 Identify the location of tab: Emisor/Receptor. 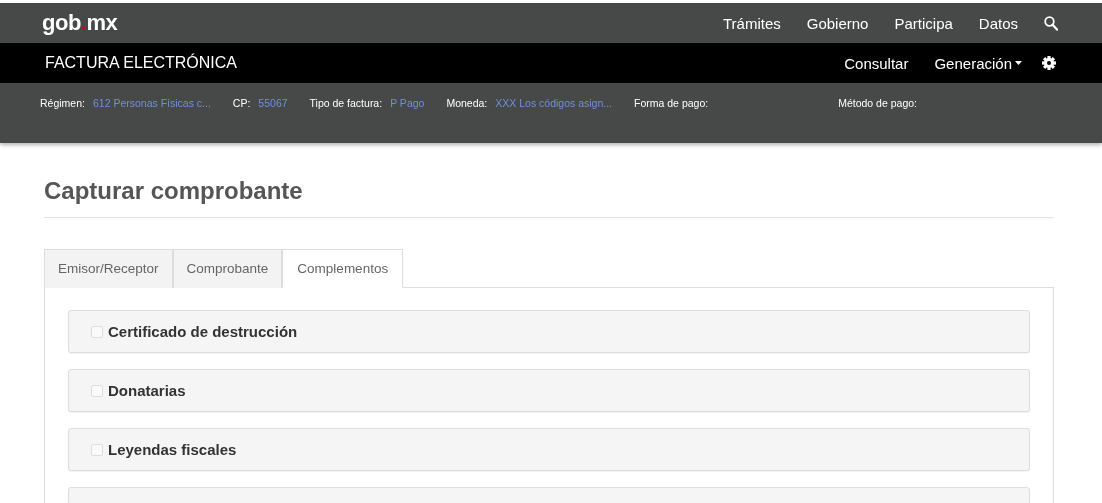
(108, 268).